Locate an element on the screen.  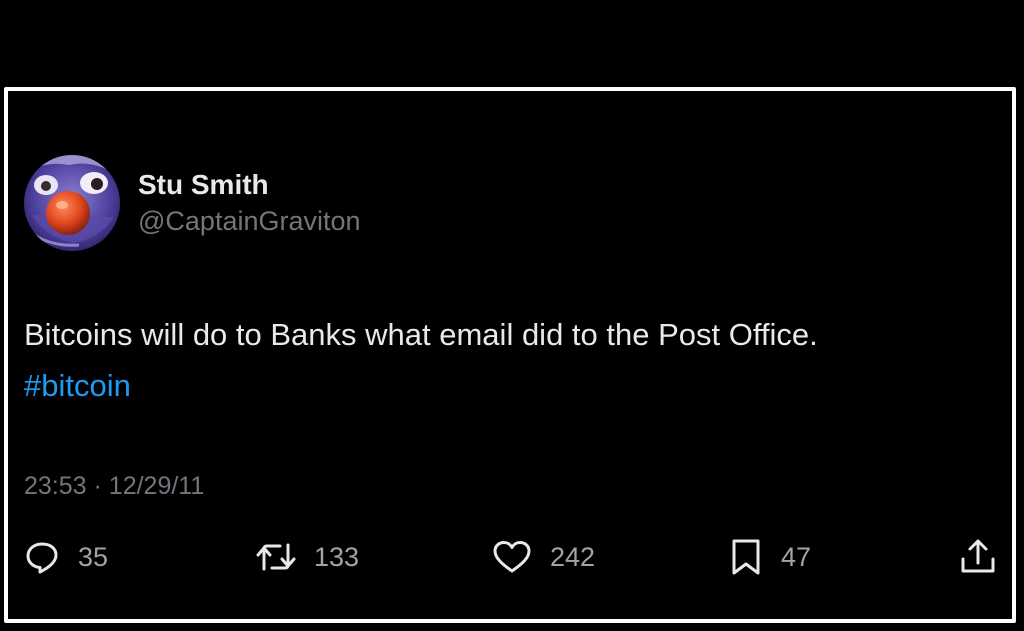
share-button is located at coordinates (978, 557).